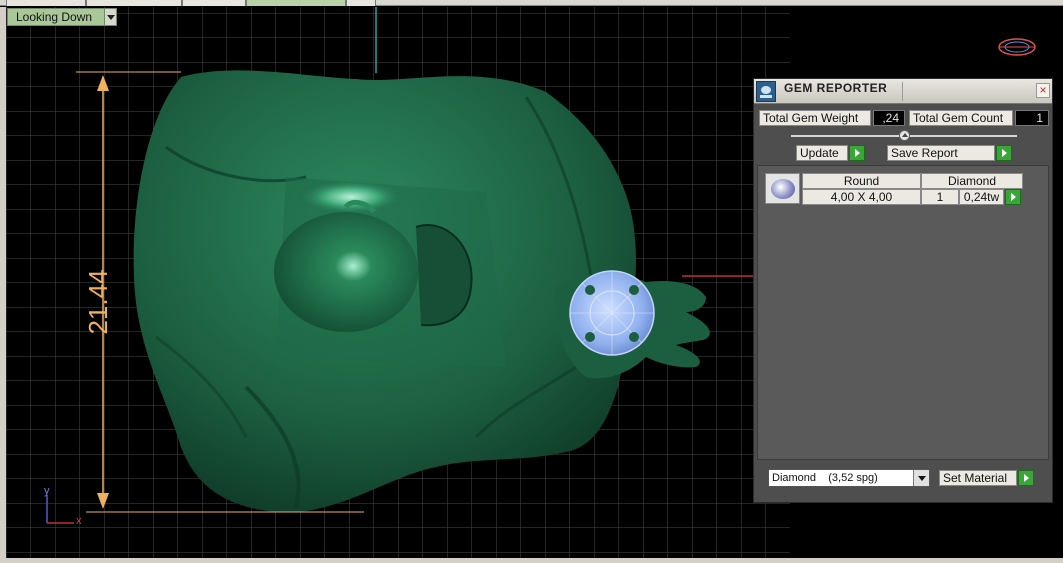 The width and height of the screenshot is (1063, 563). What do you see at coordinates (1043, 90) in the screenshot?
I see `close-icon: ×` at bounding box center [1043, 90].